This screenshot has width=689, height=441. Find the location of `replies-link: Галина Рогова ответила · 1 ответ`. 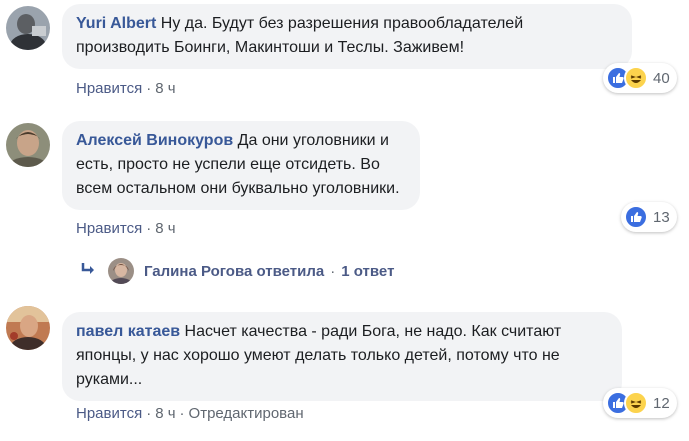

replies-link: Галина Рогова ответила · 1 ответ is located at coordinates (237, 271).